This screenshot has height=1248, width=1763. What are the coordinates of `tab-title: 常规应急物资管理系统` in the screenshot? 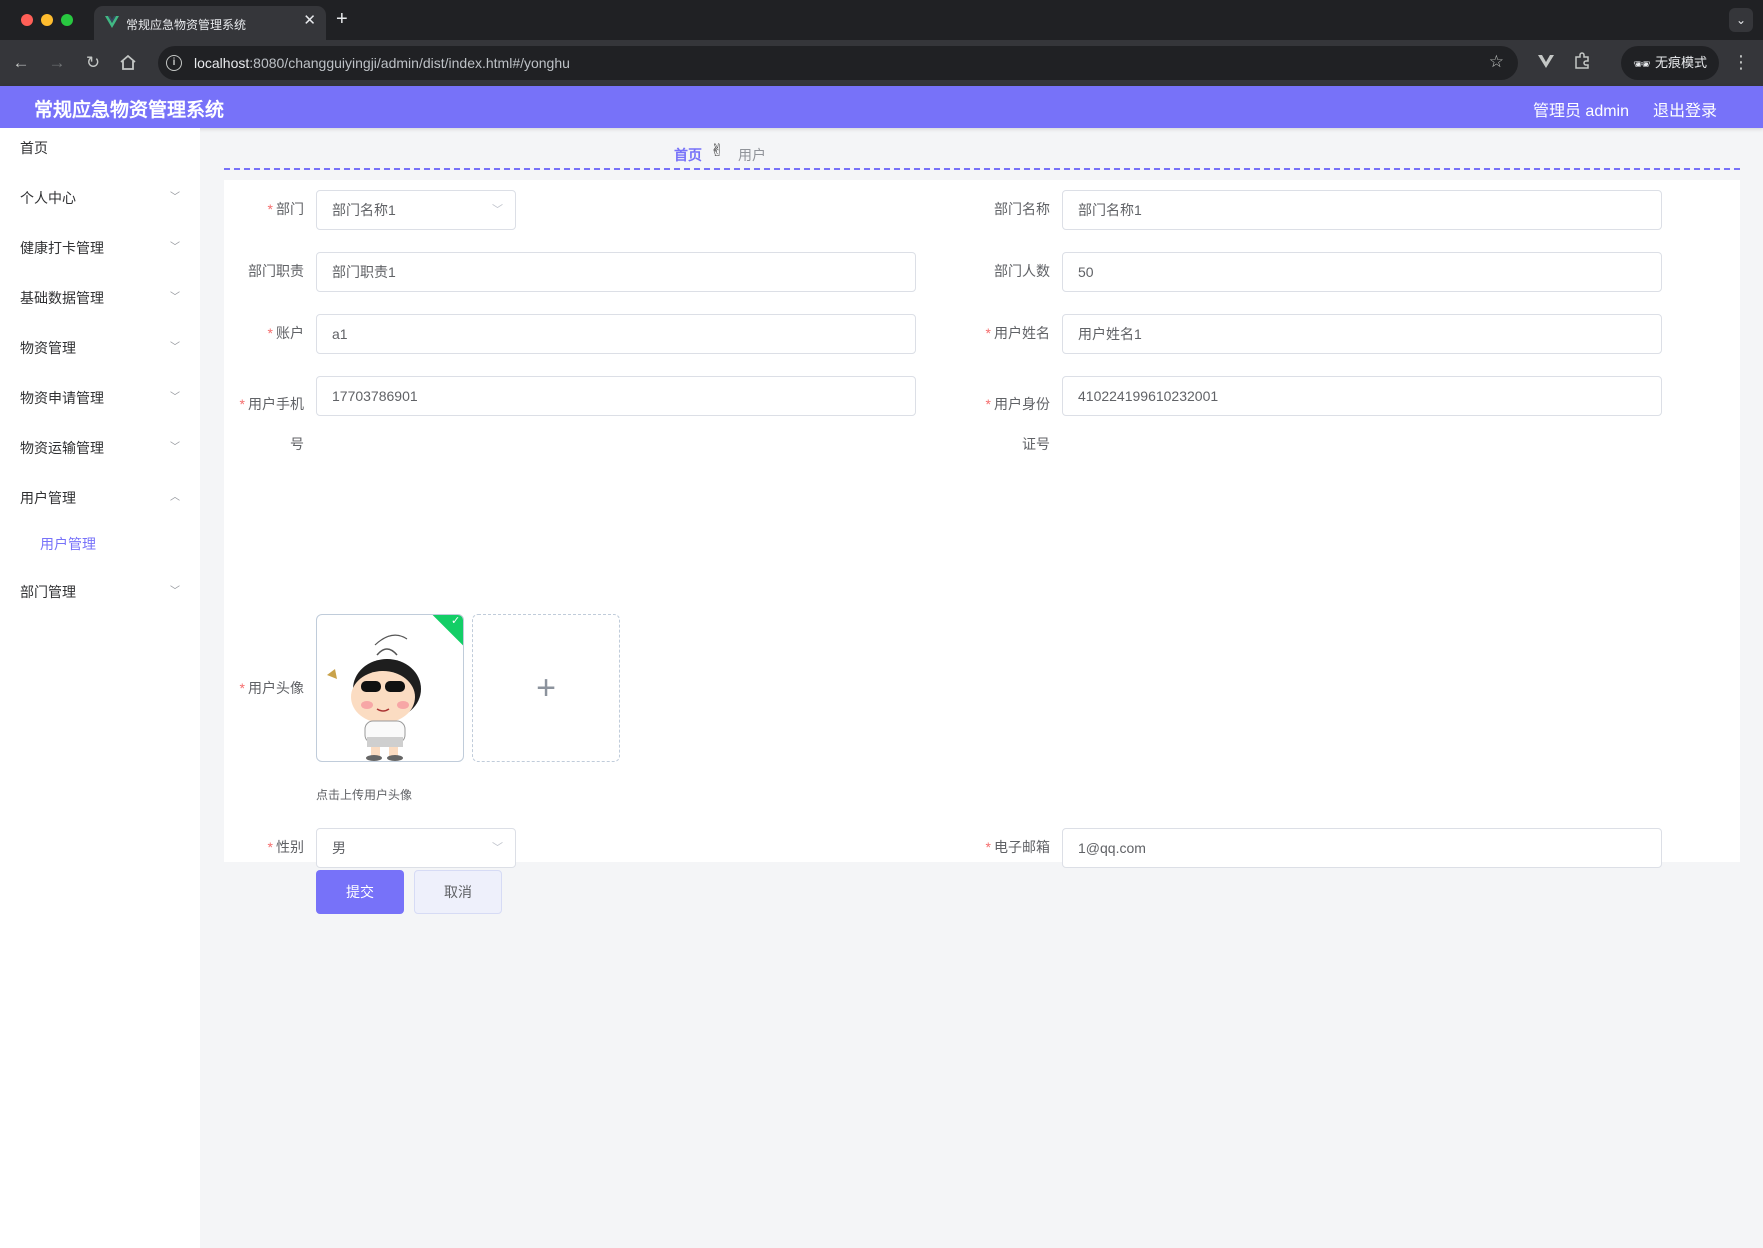 It's located at (186, 25).